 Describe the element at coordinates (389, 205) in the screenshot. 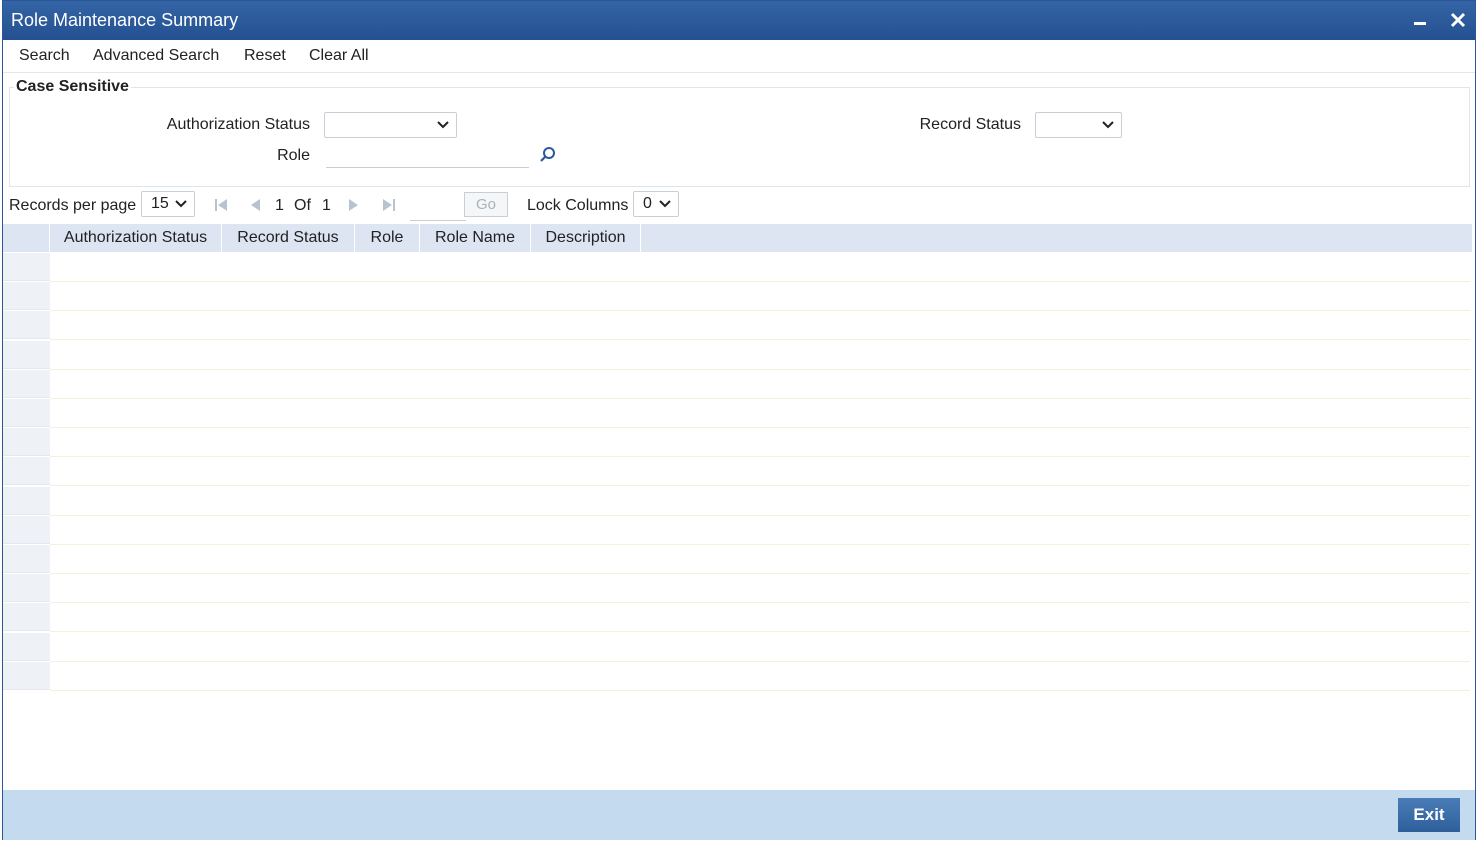

I see `last-page-icon` at that location.